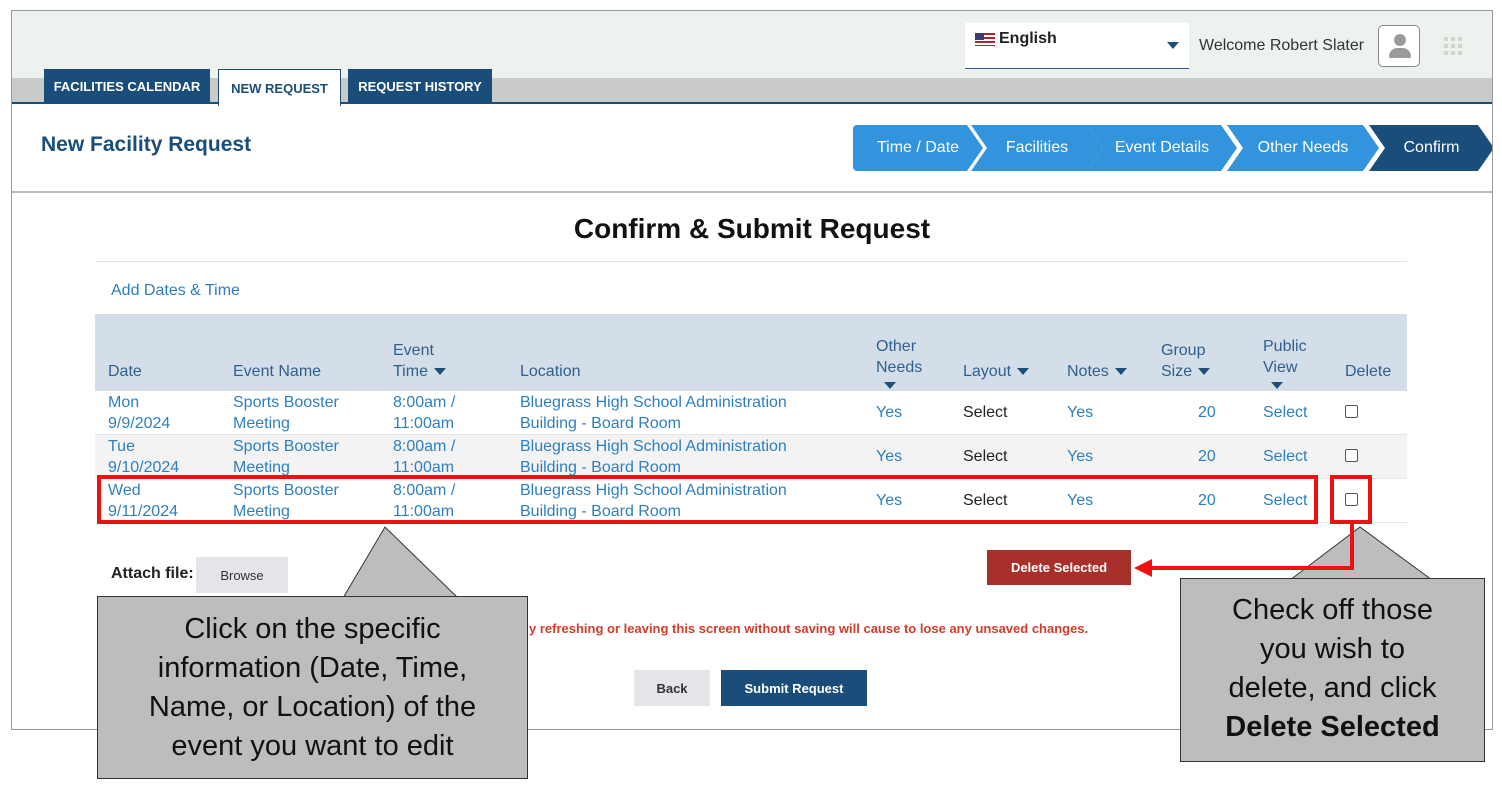  Describe the element at coordinates (672, 688) in the screenshot. I see `back-button: Back` at that location.